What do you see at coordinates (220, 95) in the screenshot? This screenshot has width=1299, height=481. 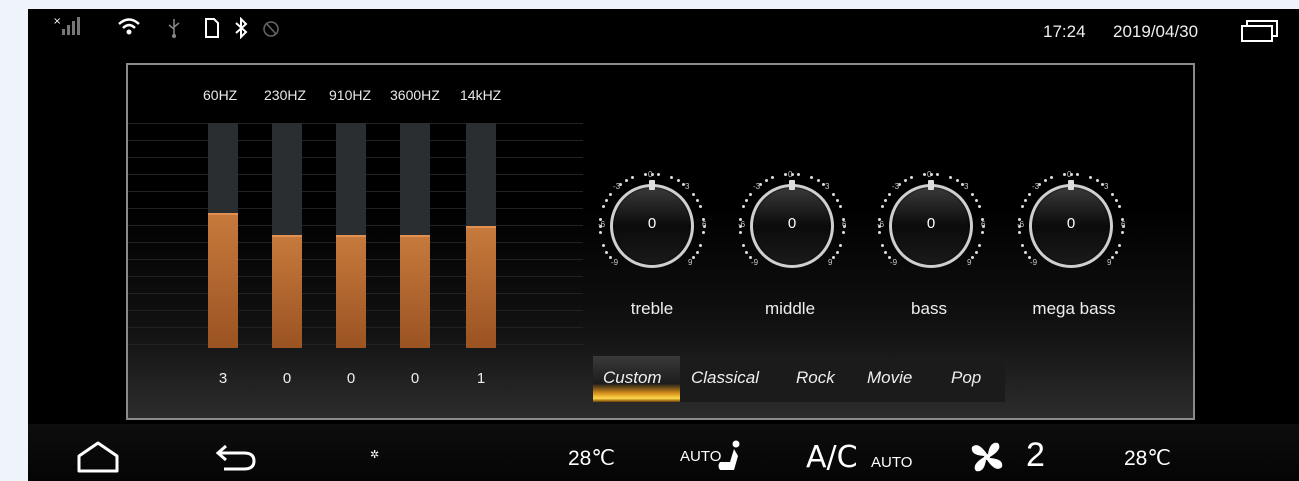 I see `eq-band-frequency: 60HZ` at bounding box center [220, 95].